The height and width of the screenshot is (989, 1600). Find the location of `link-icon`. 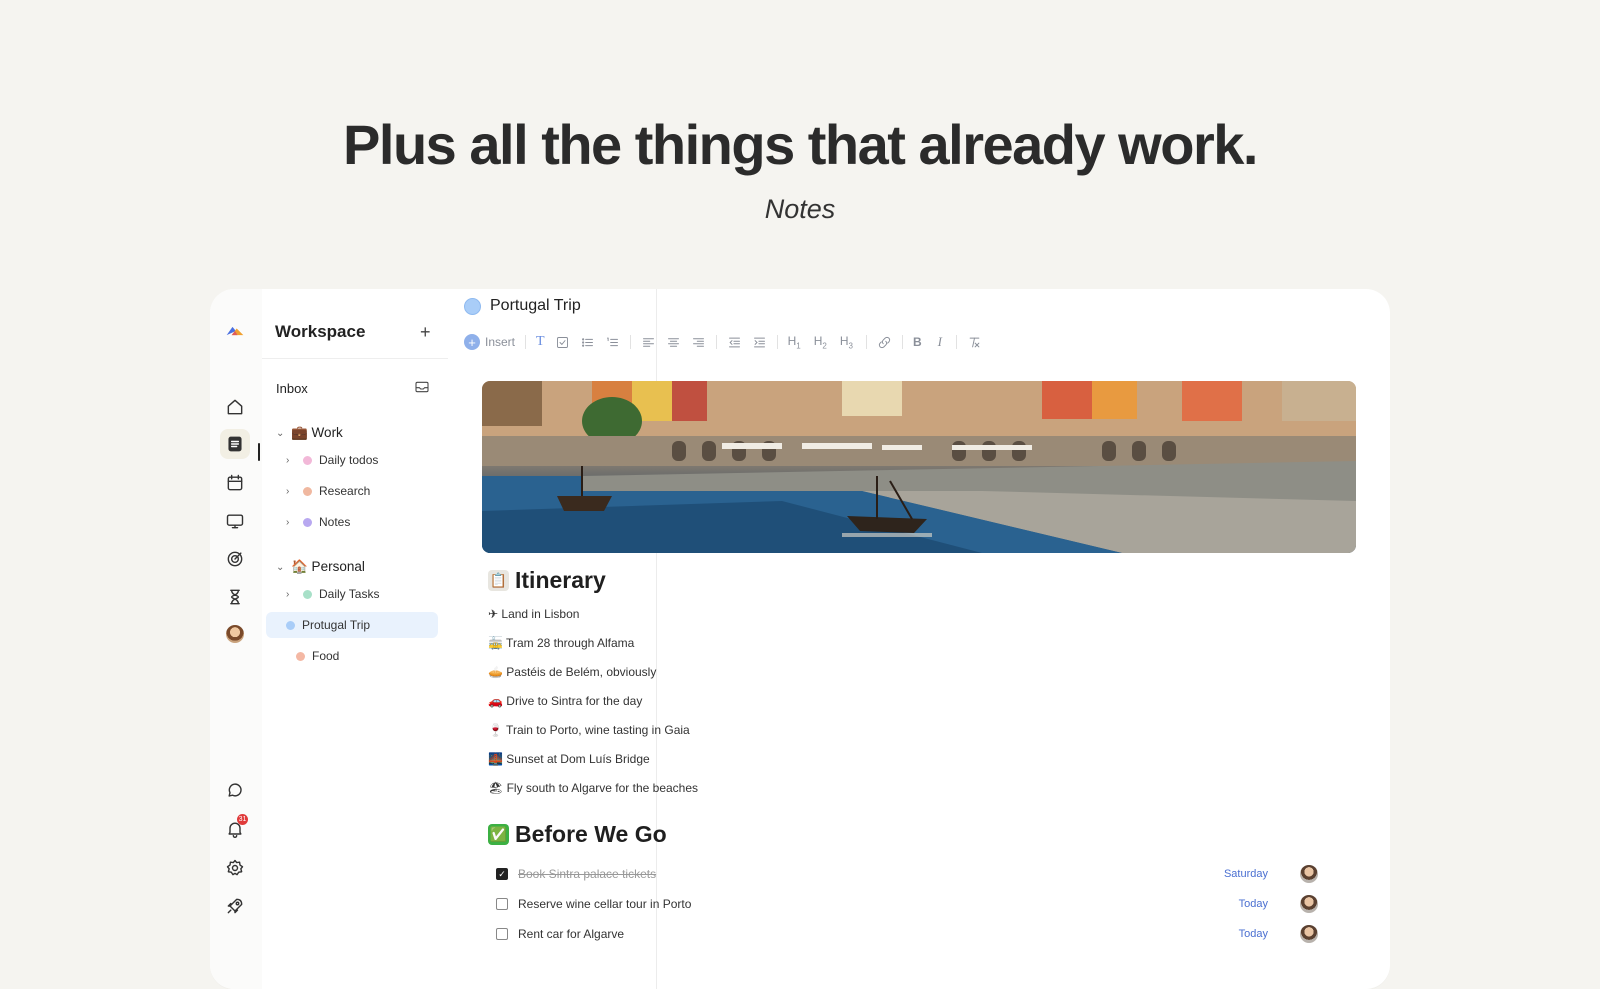

link-icon is located at coordinates (884, 342).